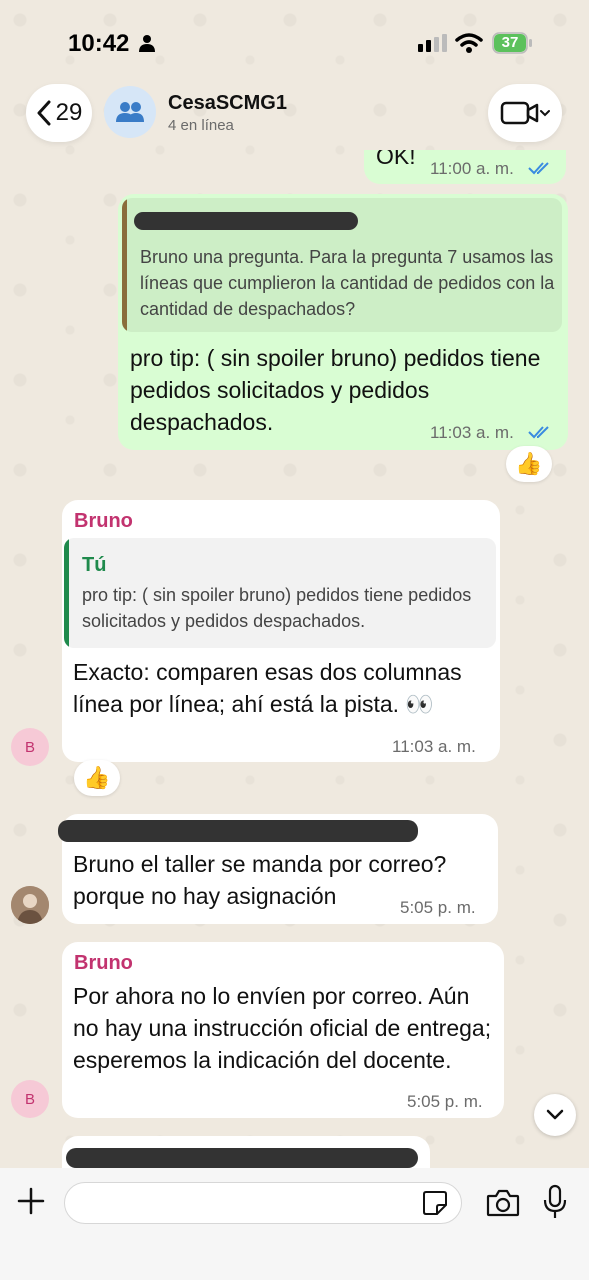 The height and width of the screenshot is (1280, 589). Describe the element at coordinates (69, 112) in the screenshot. I see `unread-count: 29` at that location.